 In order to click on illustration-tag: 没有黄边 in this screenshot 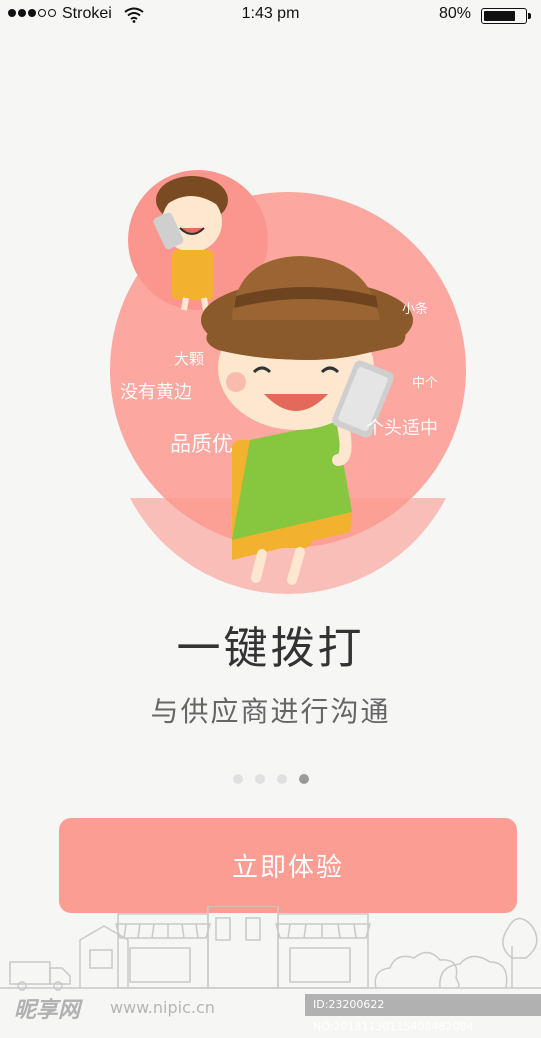, I will do `click(156, 392)`.